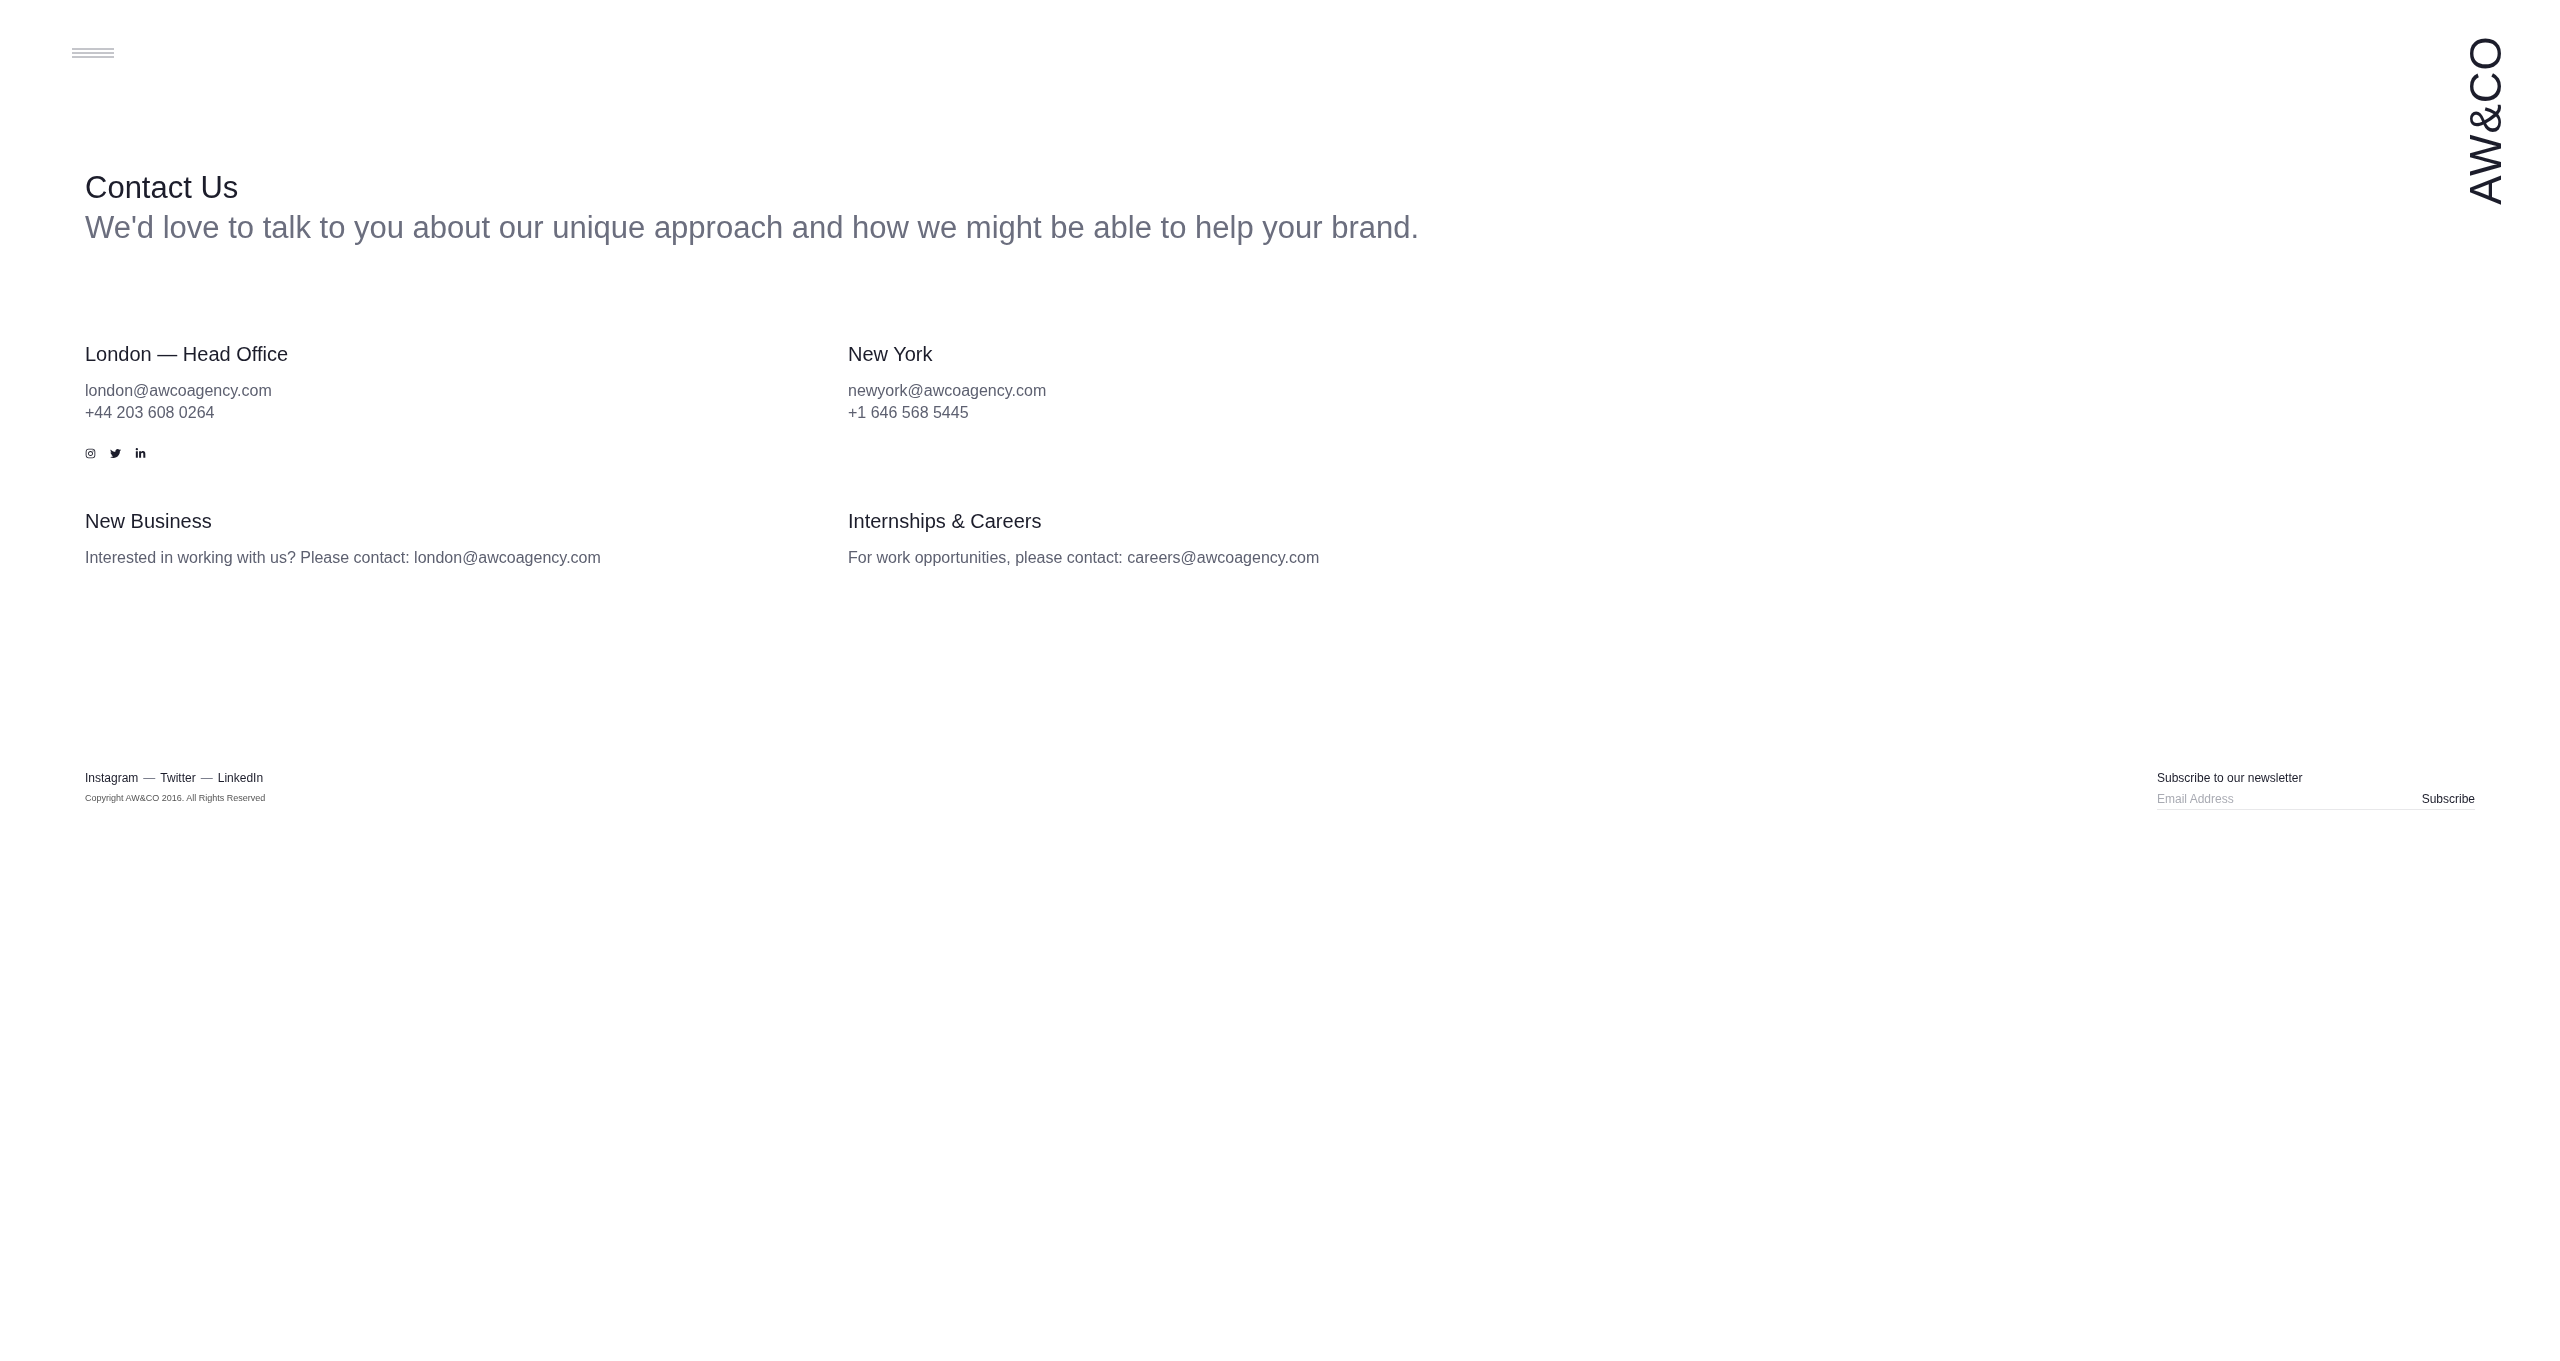 The height and width of the screenshot is (1361, 2560). Describe the element at coordinates (945, 521) in the screenshot. I see `section-heading: Internships & Careers` at that location.